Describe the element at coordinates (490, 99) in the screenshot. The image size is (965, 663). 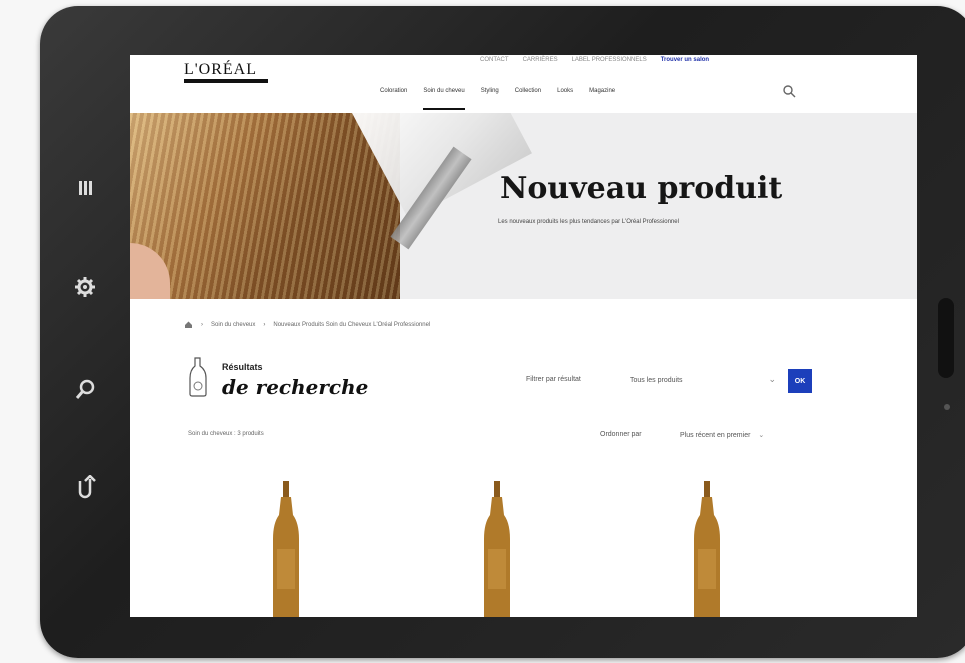
I see `nav-item-styling: Styling` at that location.